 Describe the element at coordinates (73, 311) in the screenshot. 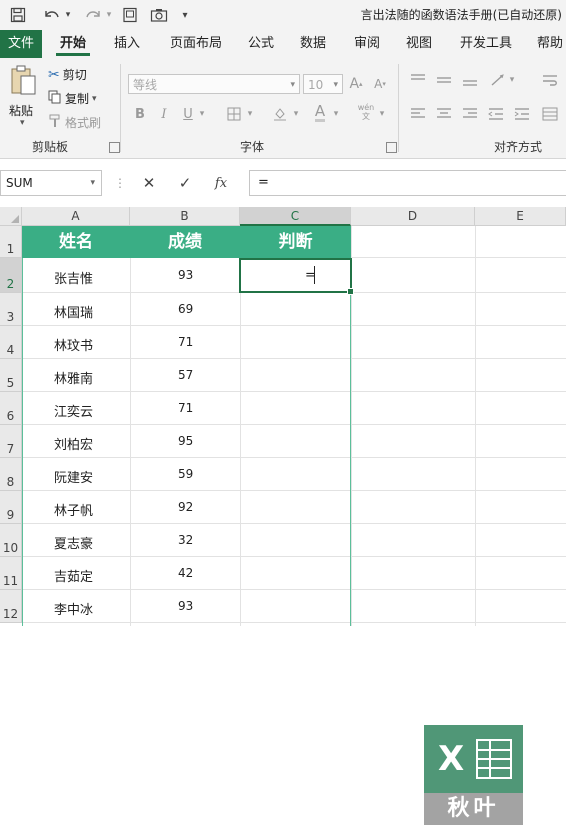

I see `cell-name: 林国瑞` at that location.